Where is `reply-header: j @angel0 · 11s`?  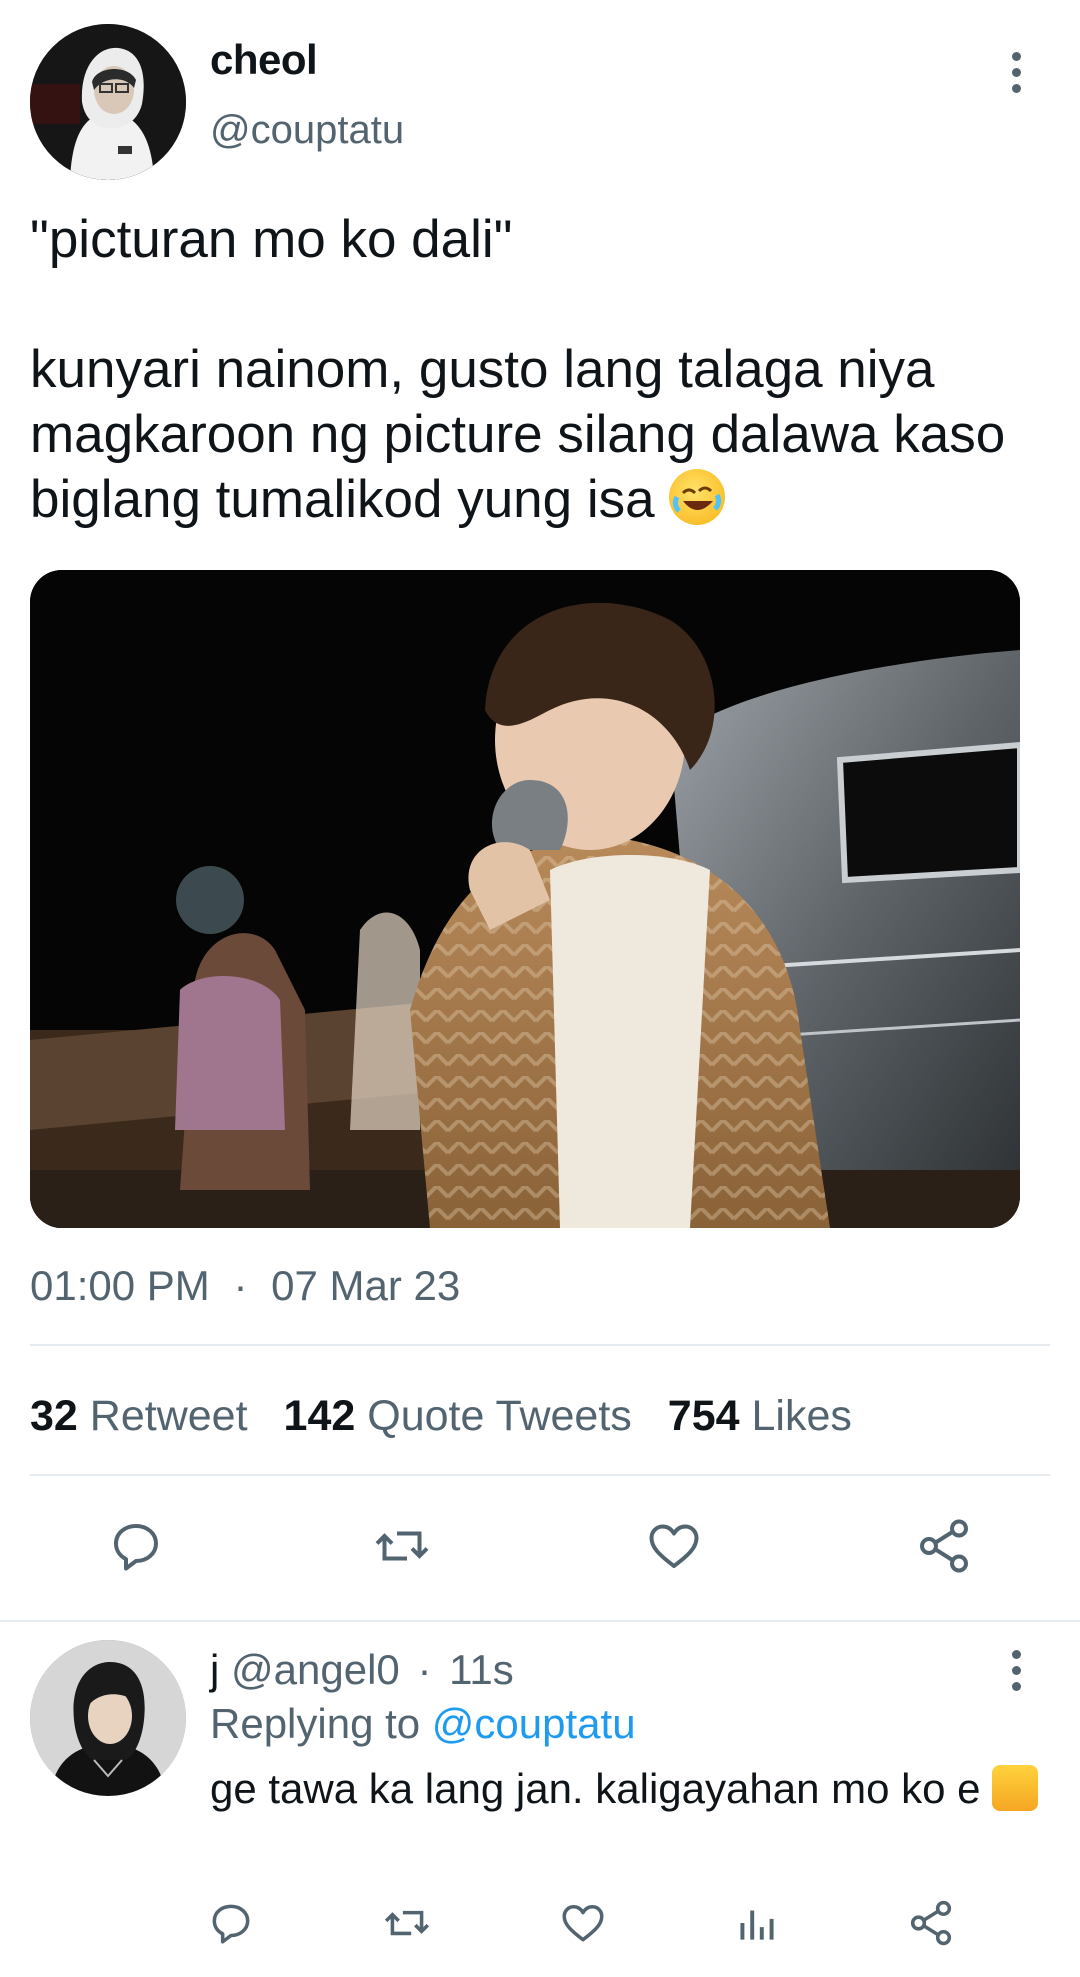
reply-header: j @angel0 · 11s is located at coordinates (362, 1670).